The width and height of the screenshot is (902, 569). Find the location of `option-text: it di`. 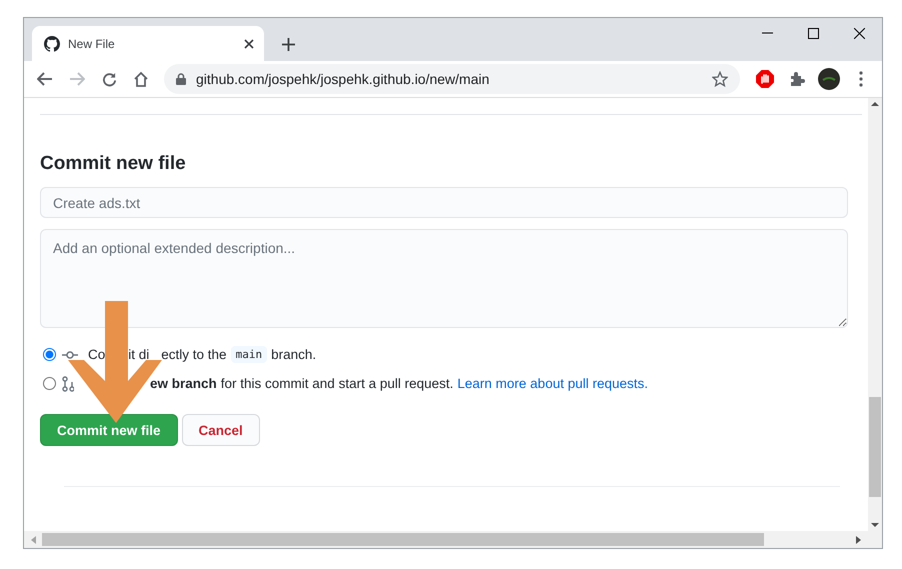

option-text: it di is located at coordinates (139, 354).